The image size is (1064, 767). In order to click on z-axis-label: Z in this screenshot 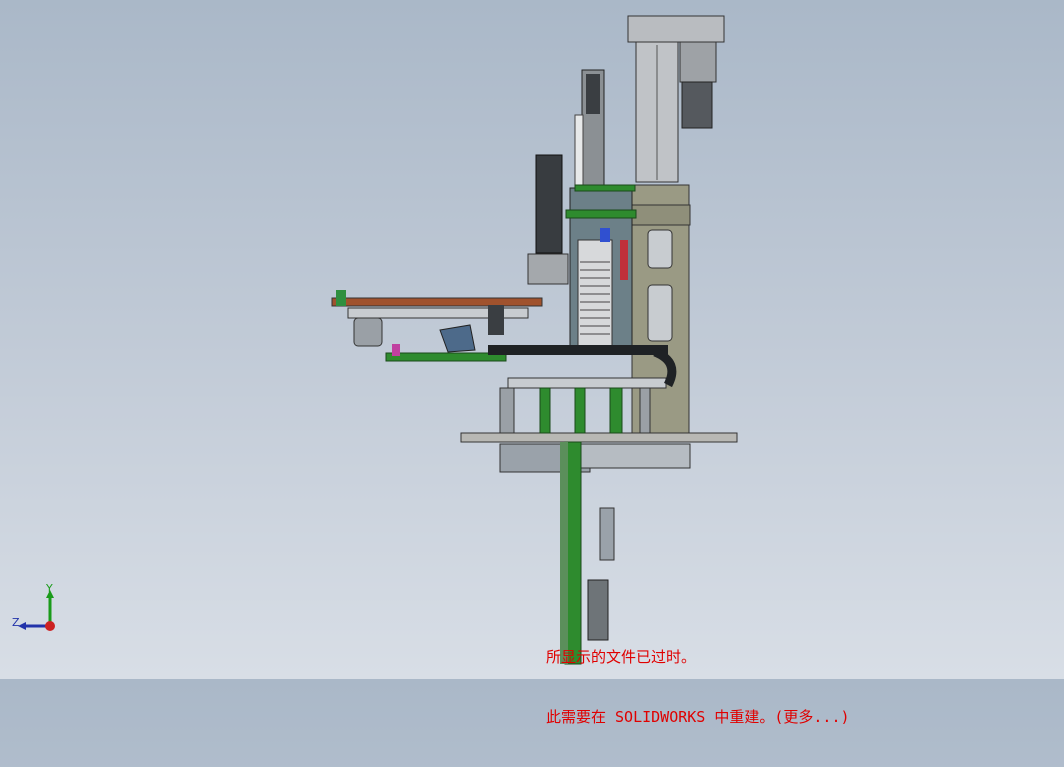, I will do `click(16, 622)`.